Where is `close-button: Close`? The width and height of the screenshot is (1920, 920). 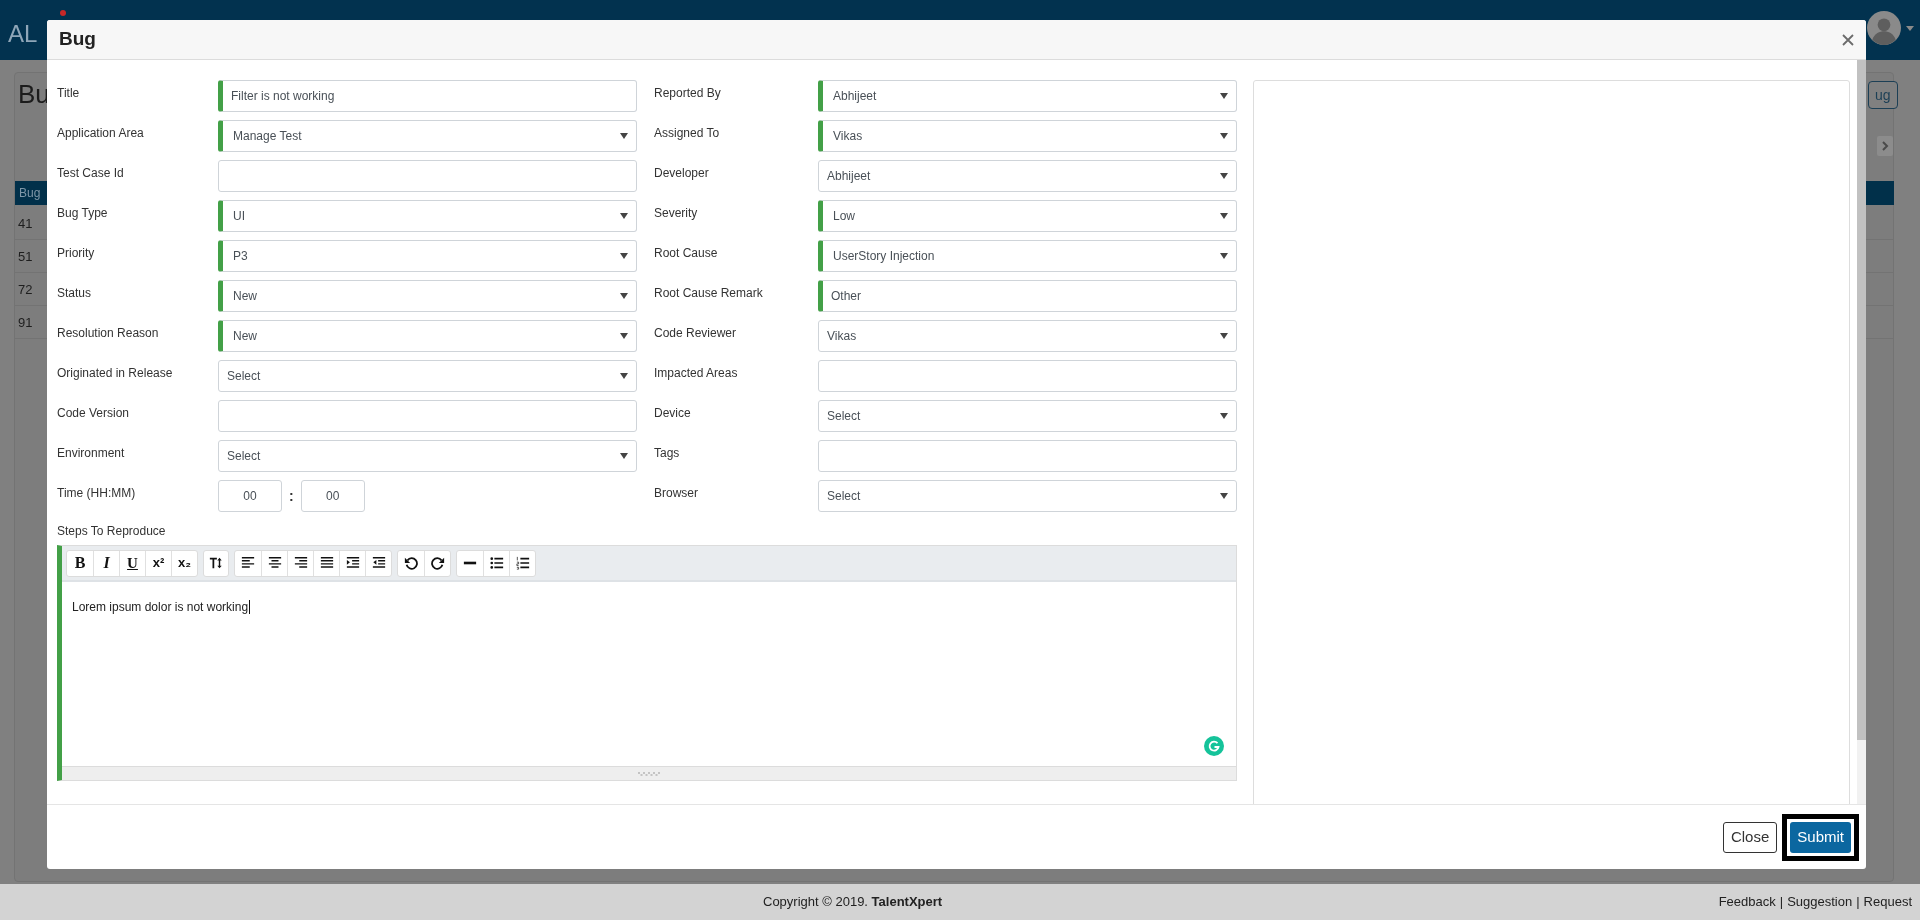
close-button: Close is located at coordinates (1750, 837).